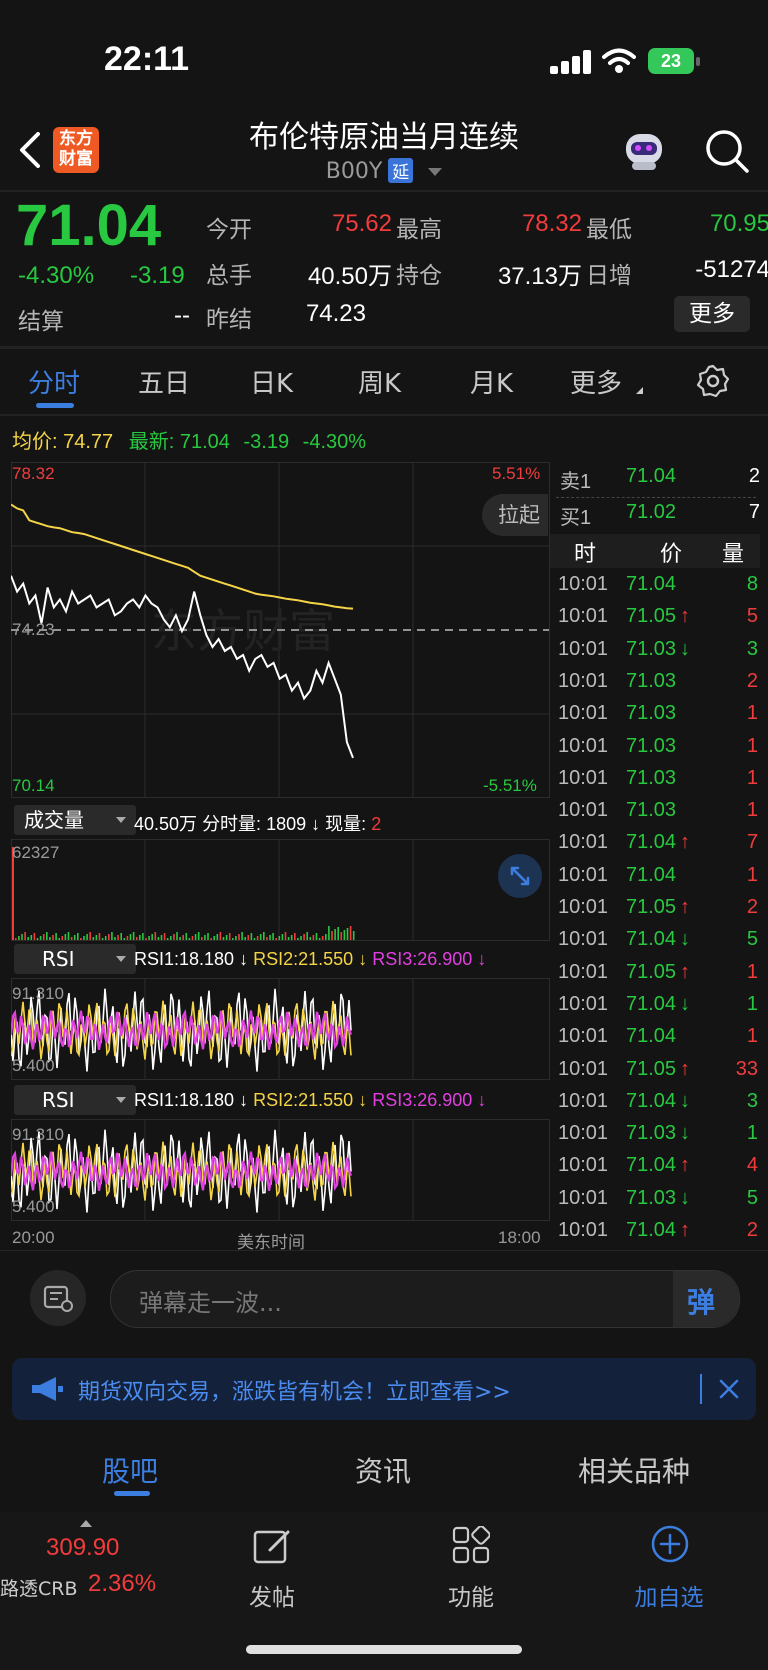 The width and height of the screenshot is (768, 1670). I want to click on home-indicator, so click(384, 1649).